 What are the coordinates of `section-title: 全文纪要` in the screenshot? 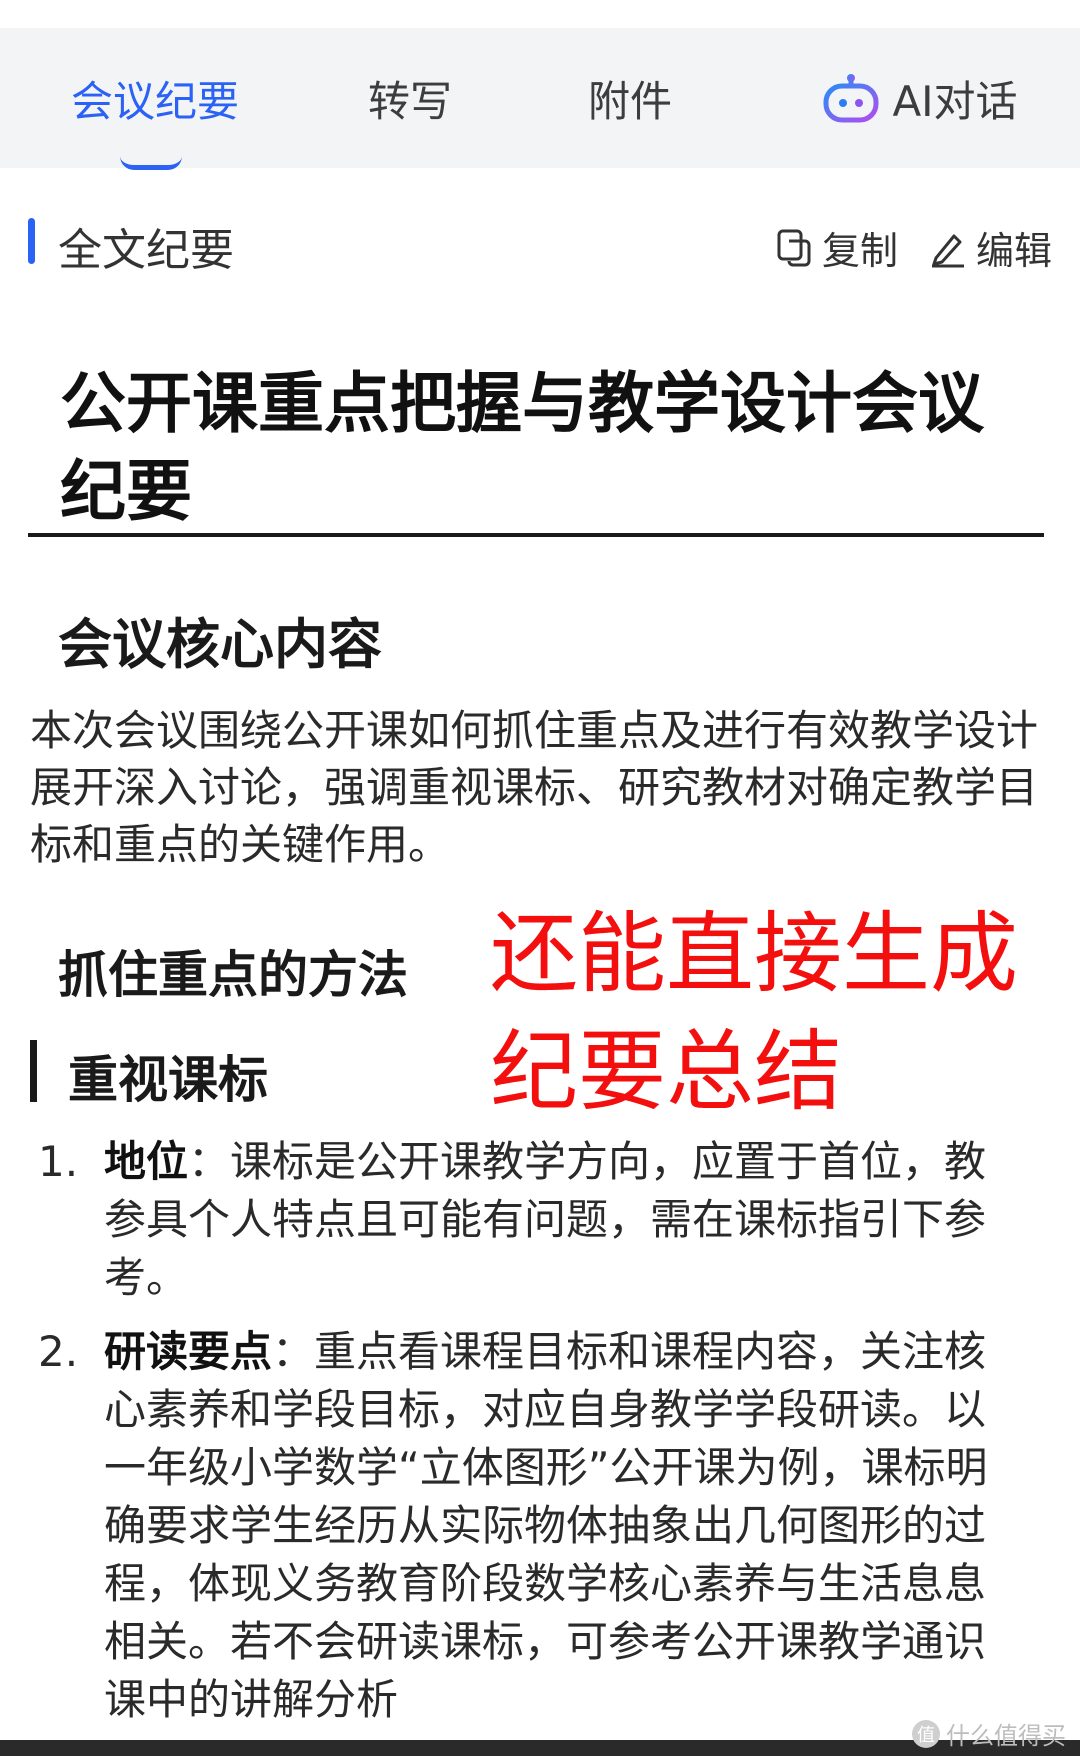 It's located at (146, 250).